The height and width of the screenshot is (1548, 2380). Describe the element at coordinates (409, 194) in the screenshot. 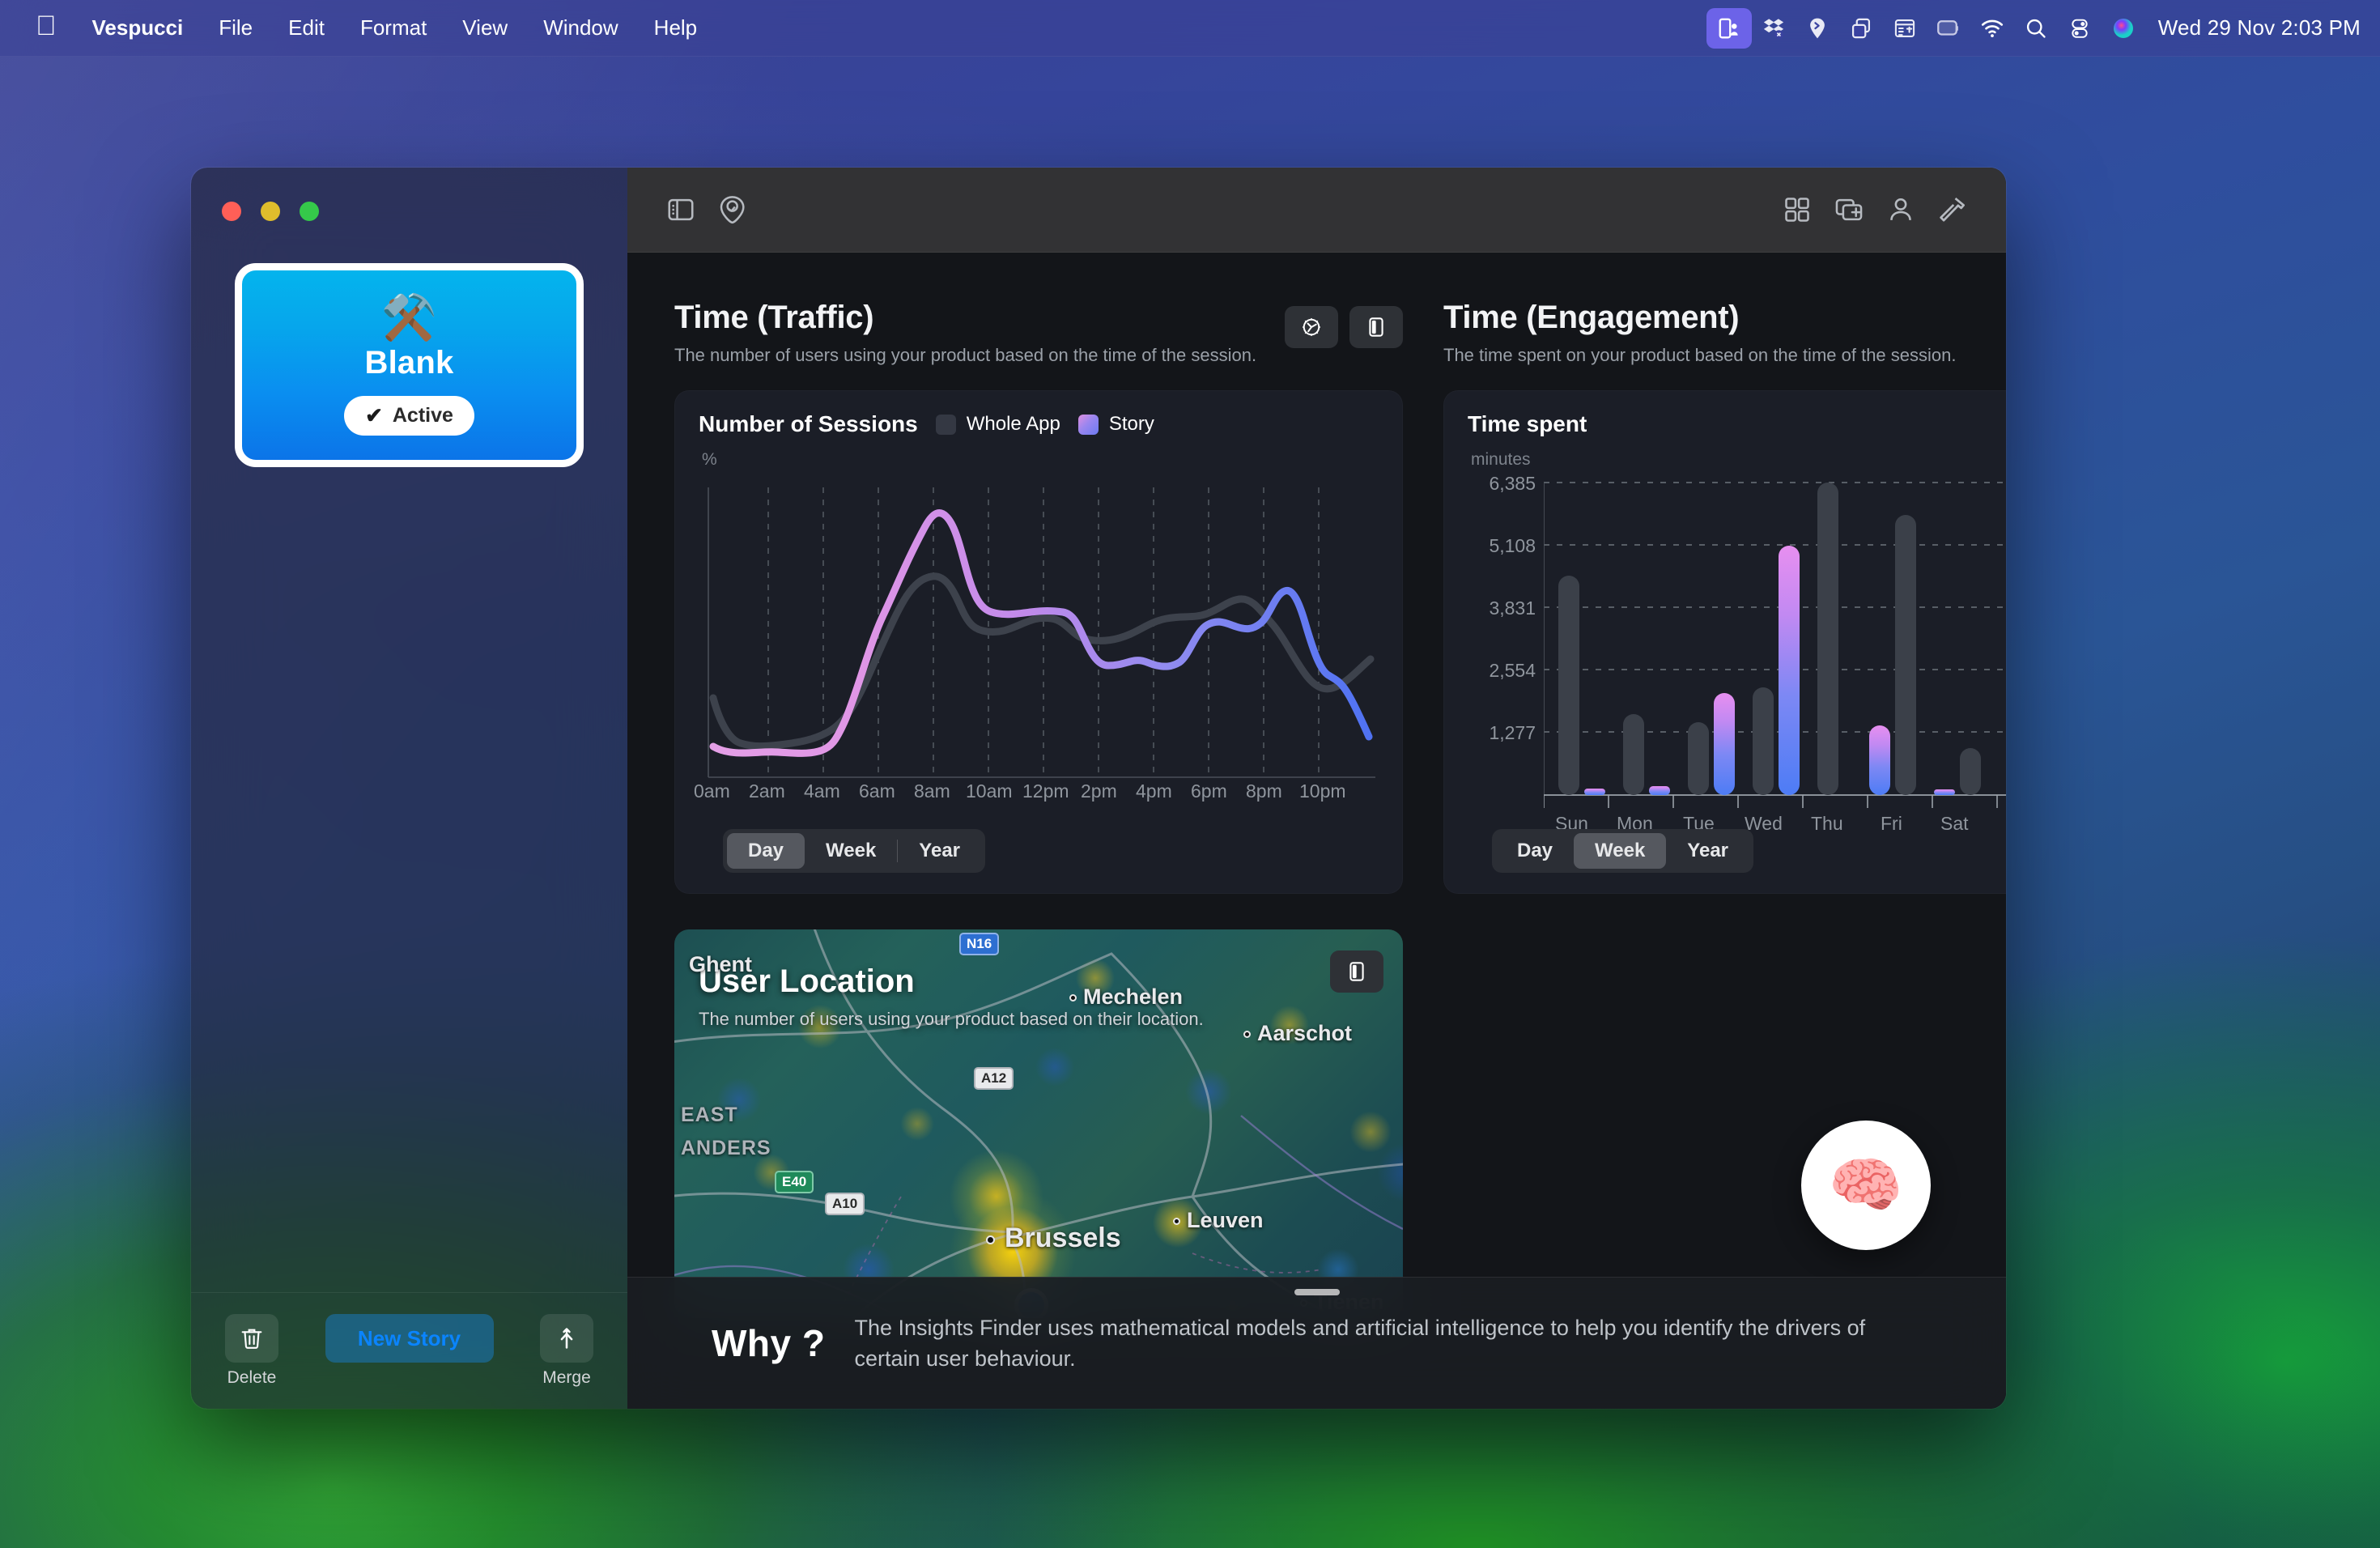

I see `window-traffic-lights` at that location.